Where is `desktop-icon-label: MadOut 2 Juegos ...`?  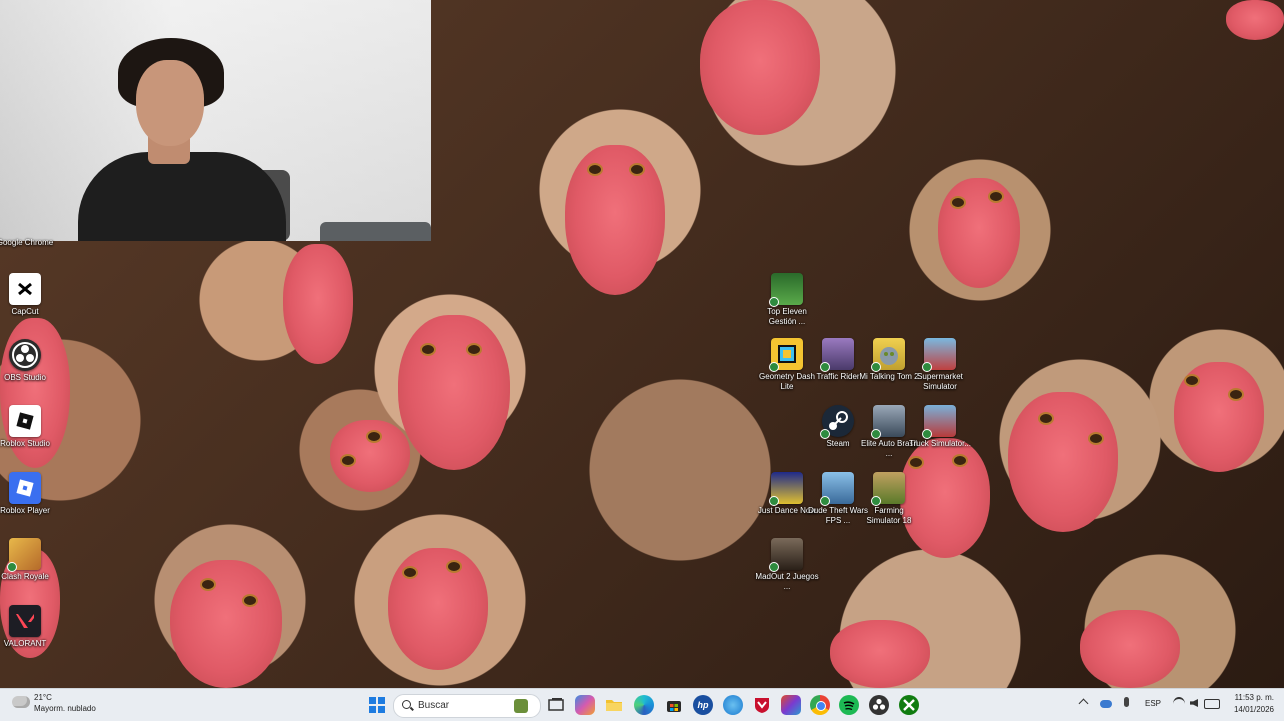 desktop-icon-label: MadOut 2 Juegos ... is located at coordinates (787, 581).